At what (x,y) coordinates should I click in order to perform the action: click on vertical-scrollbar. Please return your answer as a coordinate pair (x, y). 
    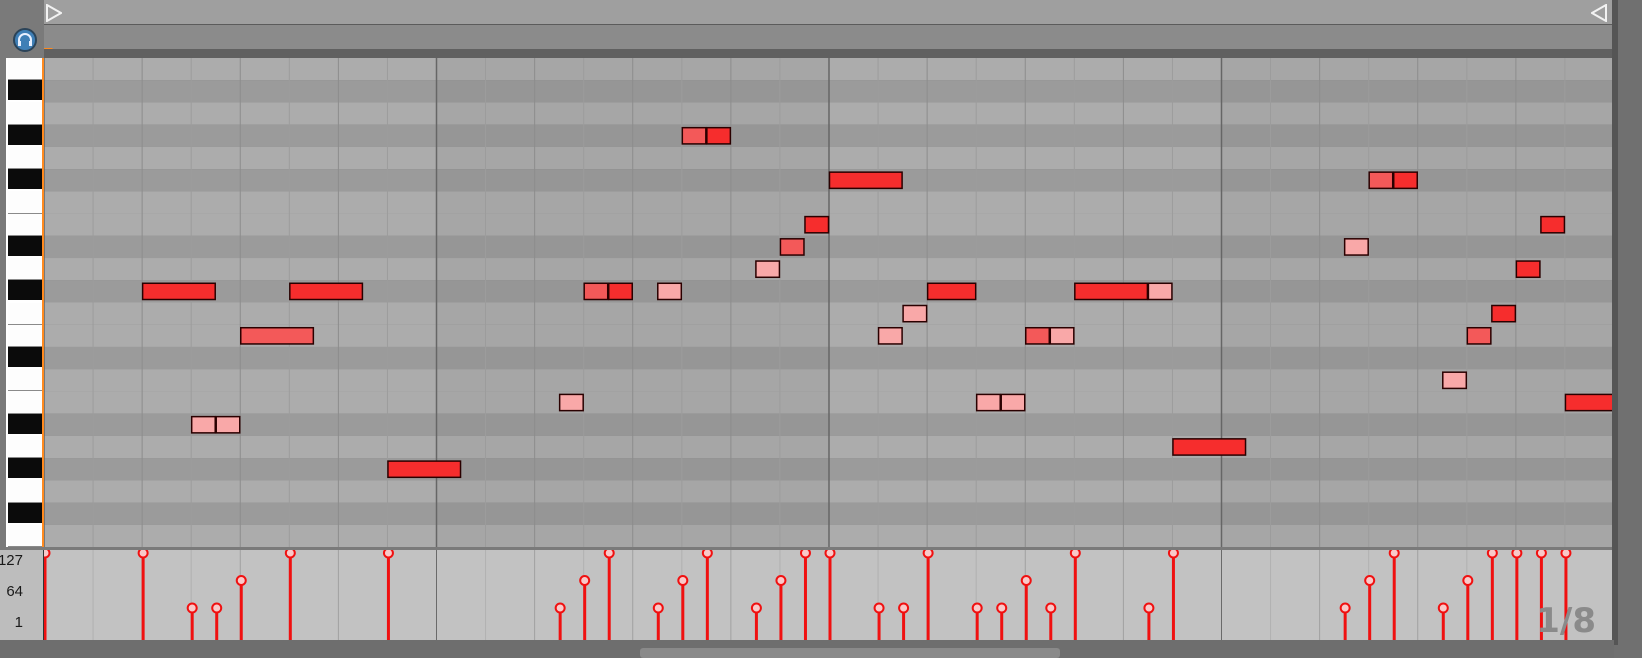
    Looking at the image, I should click on (1615, 322).